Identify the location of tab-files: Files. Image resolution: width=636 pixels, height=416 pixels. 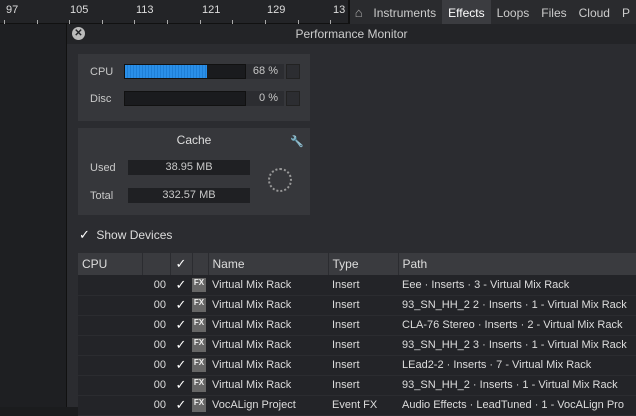
(553, 12).